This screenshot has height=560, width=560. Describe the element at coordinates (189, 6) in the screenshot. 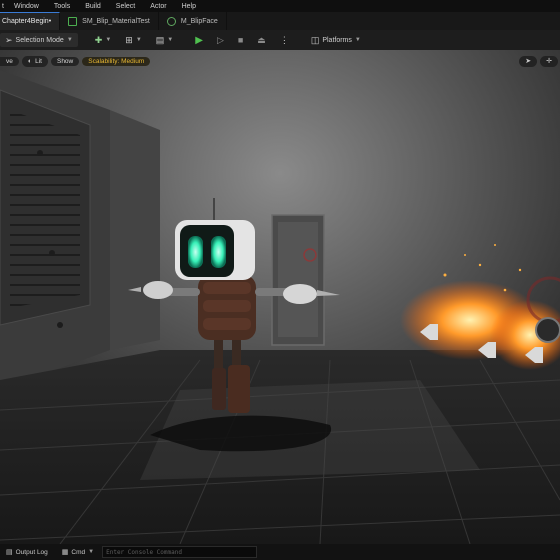

I see `menu-item-help: Help` at that location.